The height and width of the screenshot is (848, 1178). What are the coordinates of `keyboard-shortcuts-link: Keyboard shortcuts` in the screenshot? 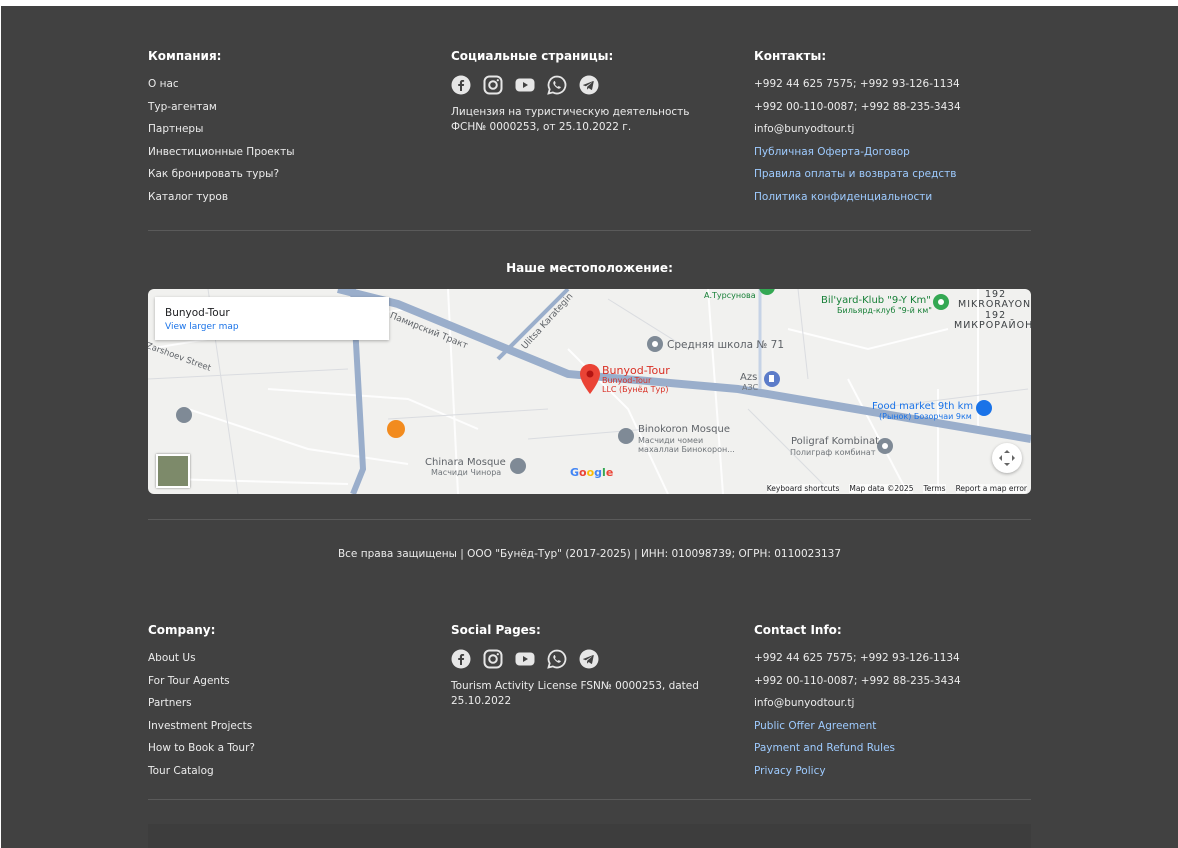 It's located at (803, 488).